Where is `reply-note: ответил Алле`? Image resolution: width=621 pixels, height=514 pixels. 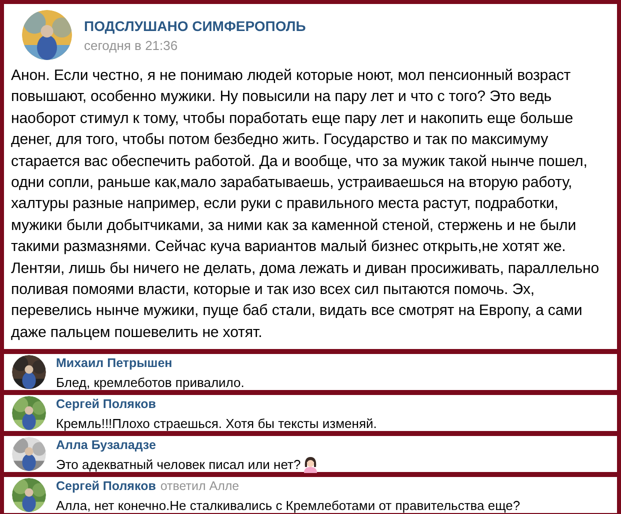
reply-note: ответил Алле is located at coordinates (200, 485).